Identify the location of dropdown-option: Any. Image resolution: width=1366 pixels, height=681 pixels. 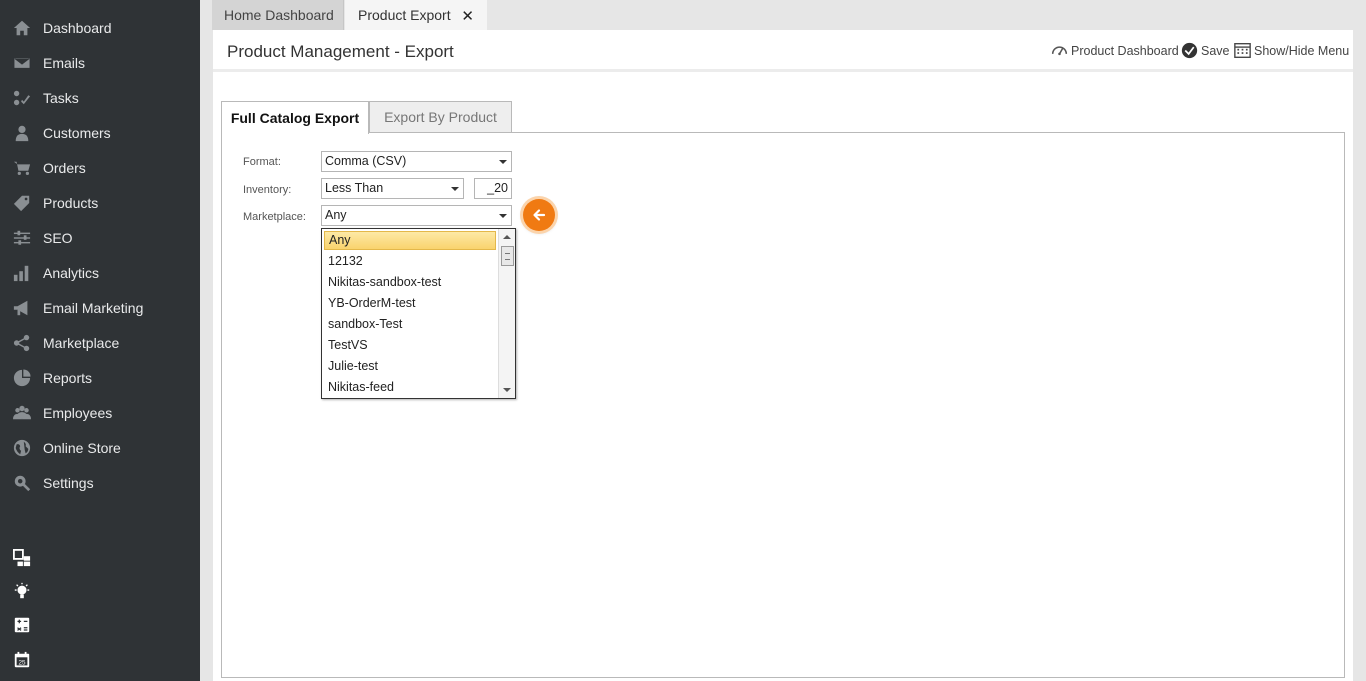
(410, 240).